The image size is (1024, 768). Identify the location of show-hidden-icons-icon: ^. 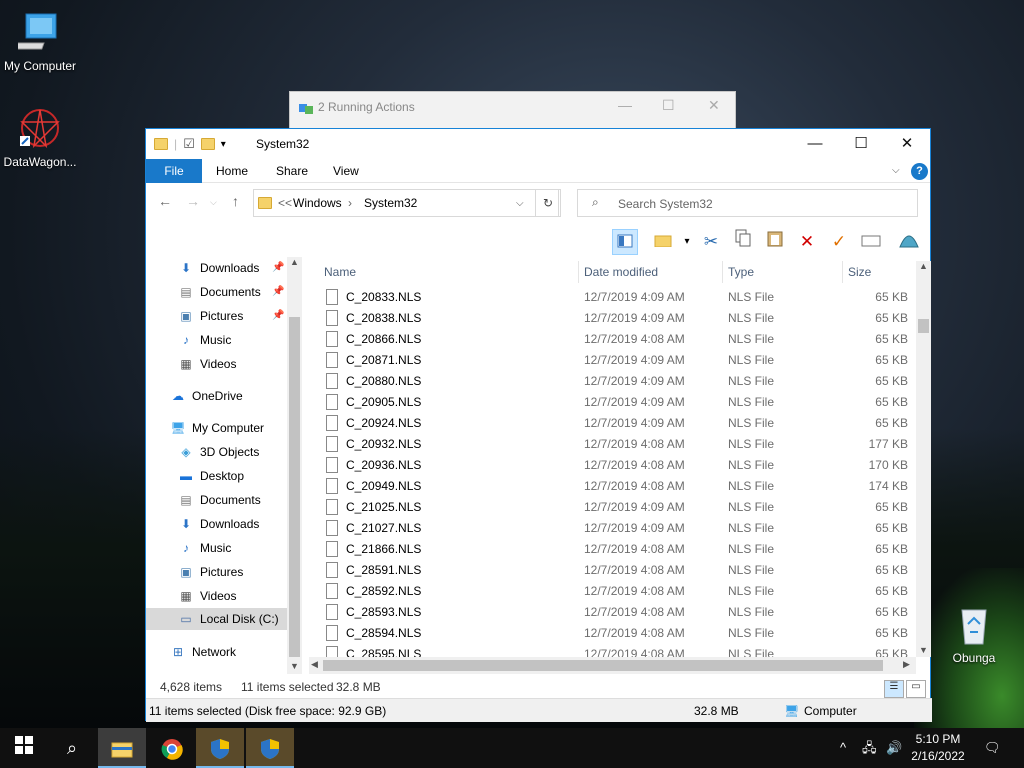
(843, 748).